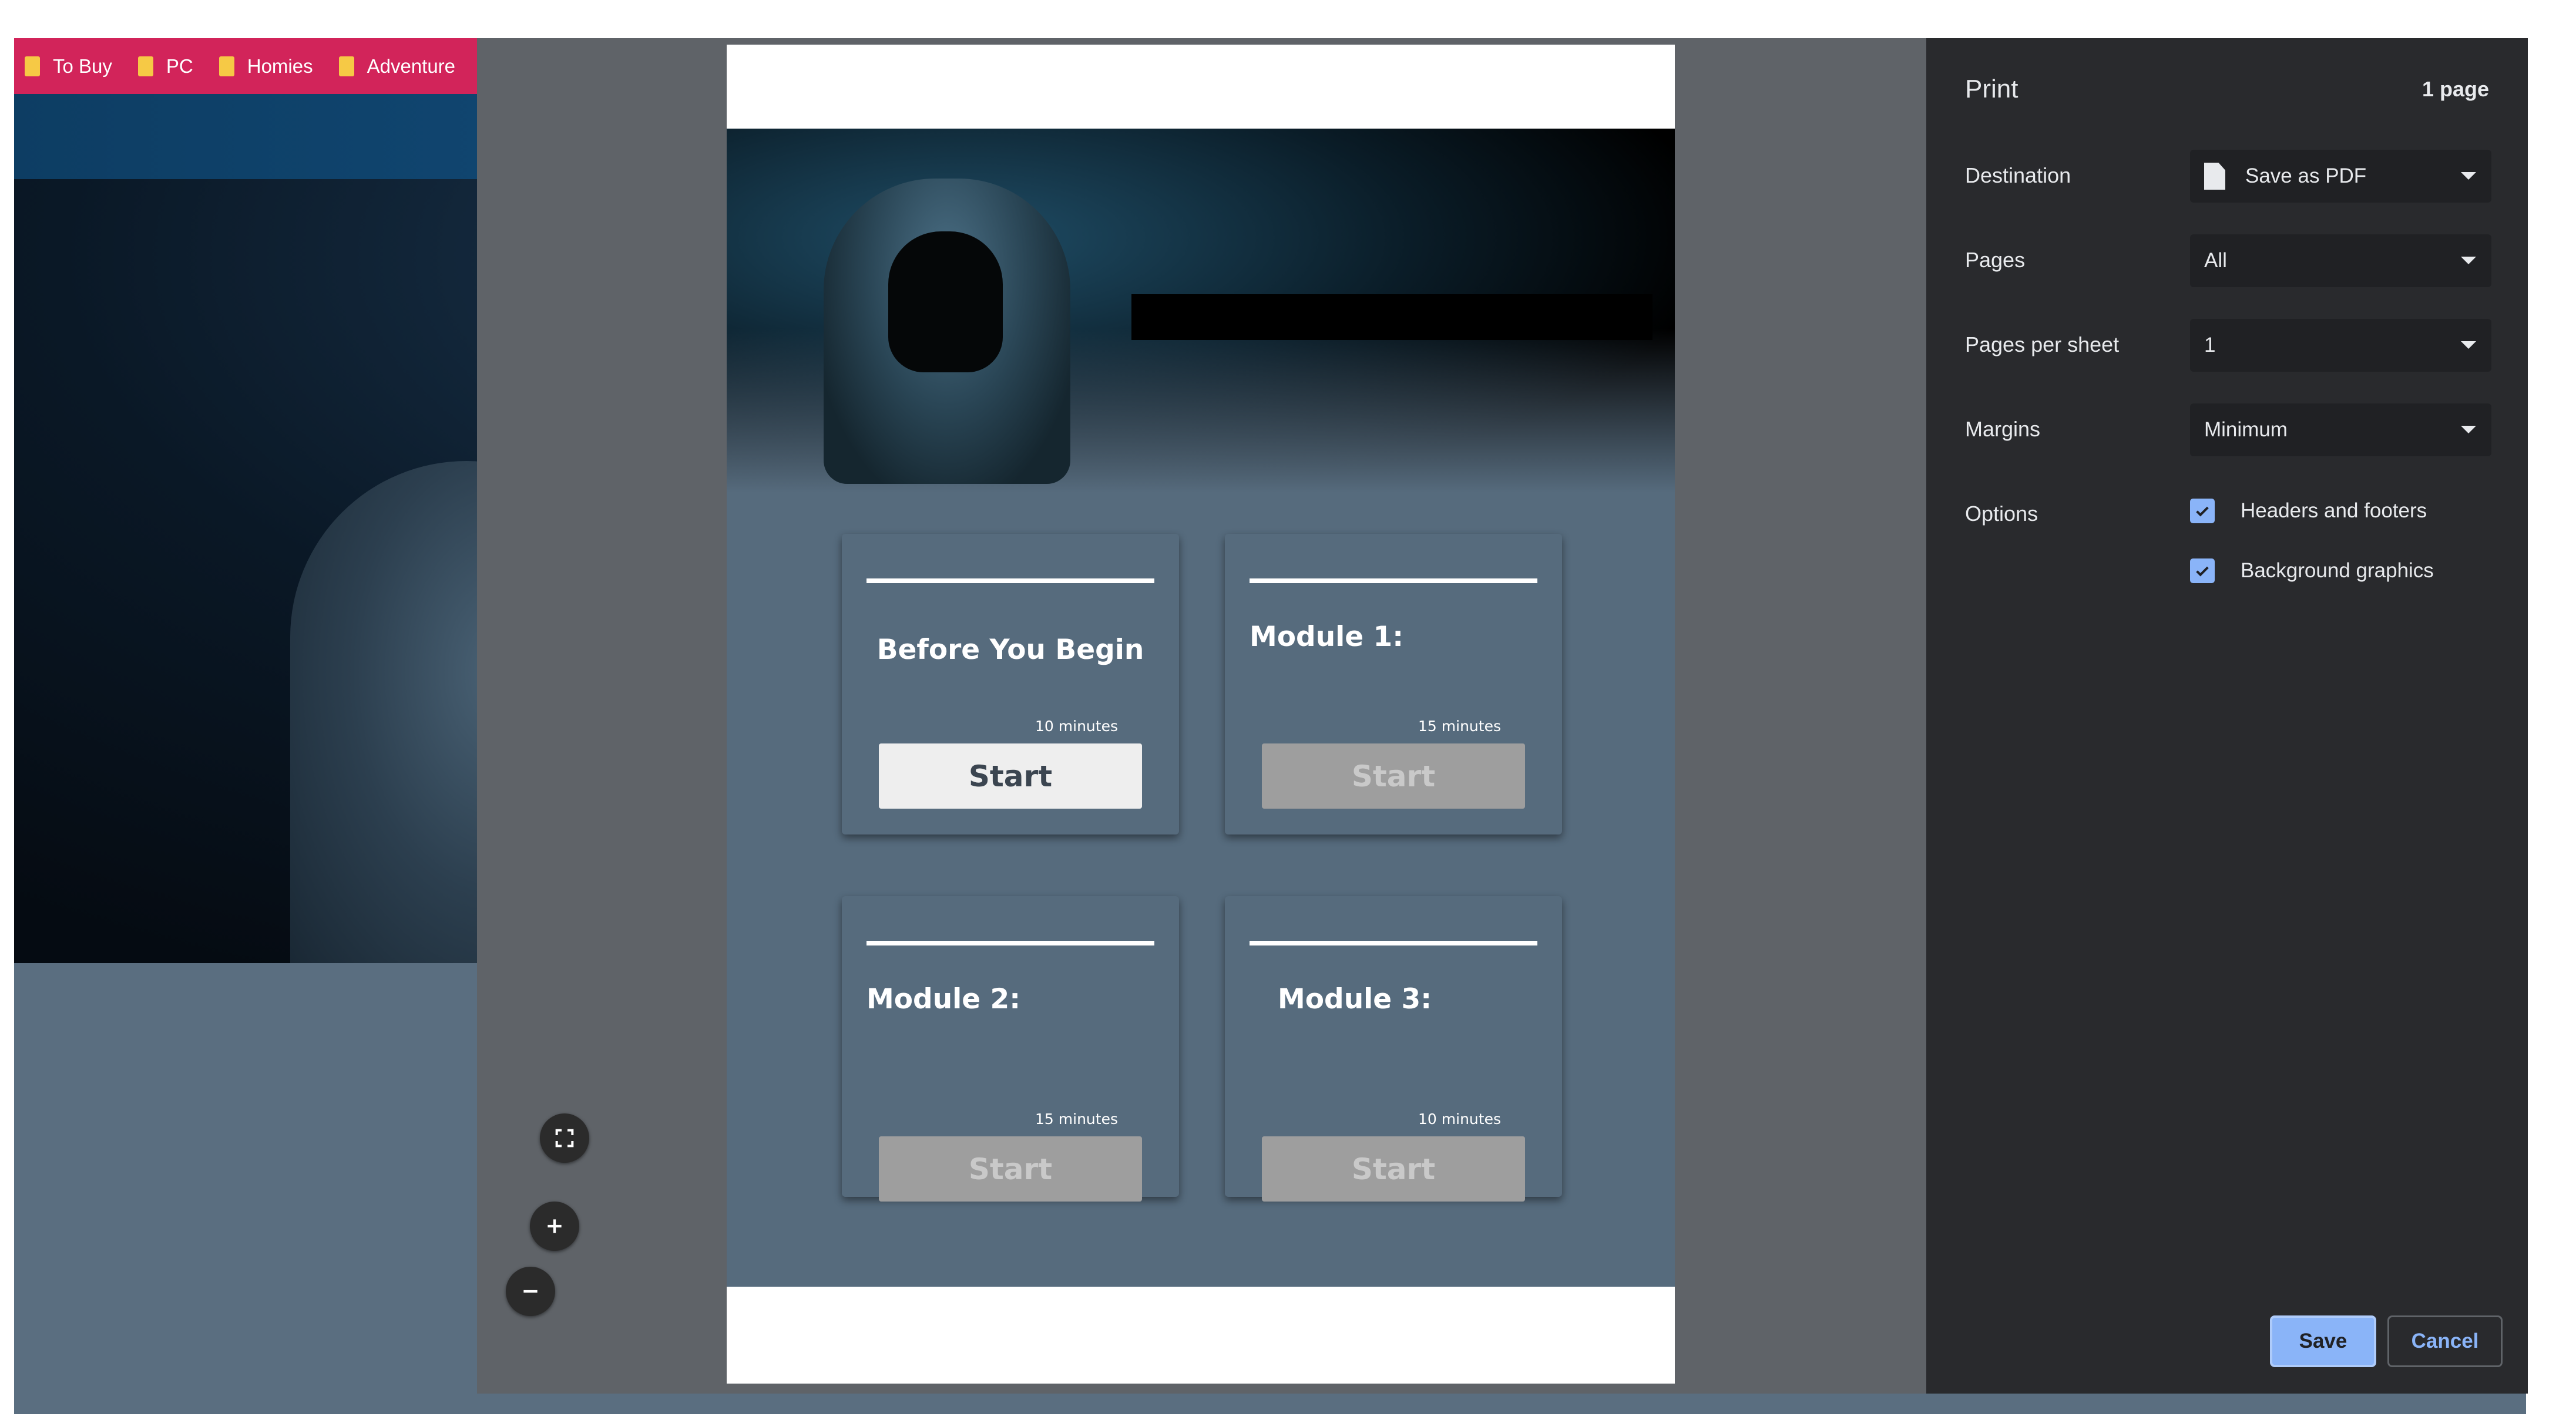 Image resolution: width=2576 pixels, height=1420 pixels. What do you see at coordinates (179, 66) in the screenshot?
I see `bookmark-label: PC` at bounding box center [179, 66].